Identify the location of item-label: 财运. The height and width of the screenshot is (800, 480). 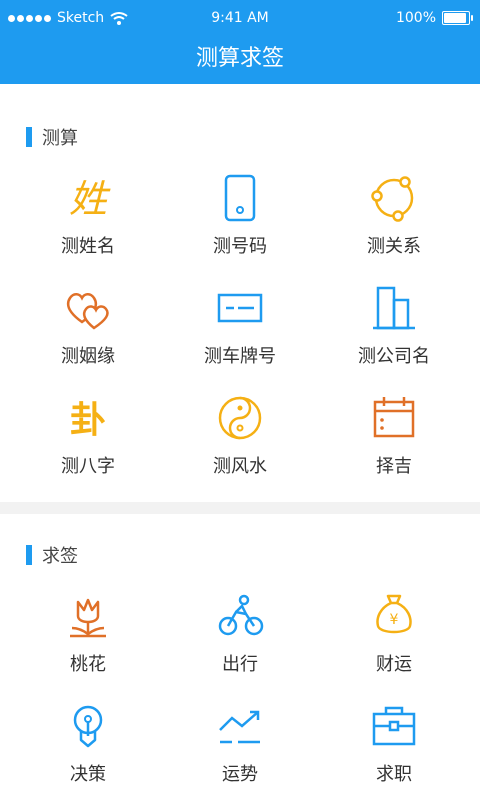
(394, 664).